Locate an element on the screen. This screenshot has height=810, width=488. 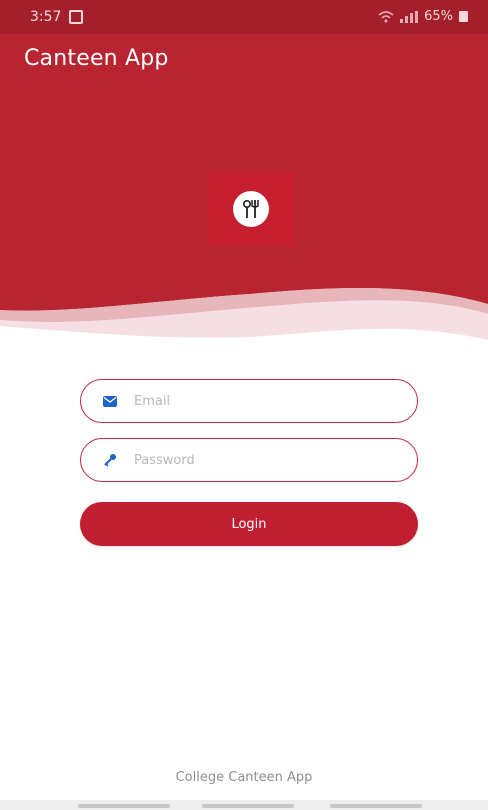
login-button-label: Login is located at coordinates (249, 524).